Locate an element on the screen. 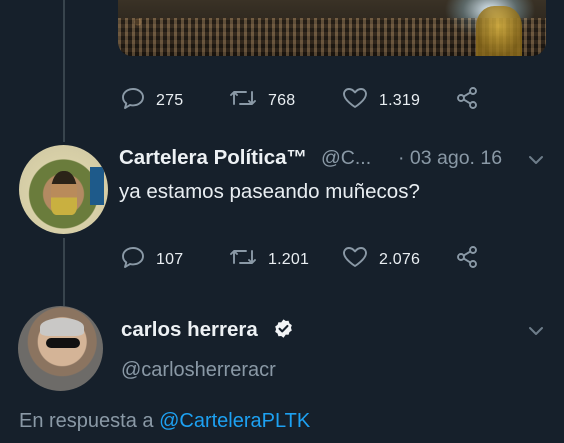  reply-context: En respuesta a @CarteleraPLTK is located at coordinates (164, 421).